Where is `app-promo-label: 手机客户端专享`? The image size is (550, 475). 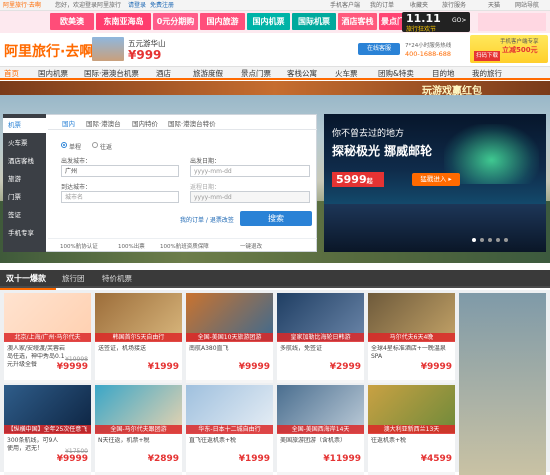
app-promo-label: 手机客户端专享 is located at coordinates (519, 42).